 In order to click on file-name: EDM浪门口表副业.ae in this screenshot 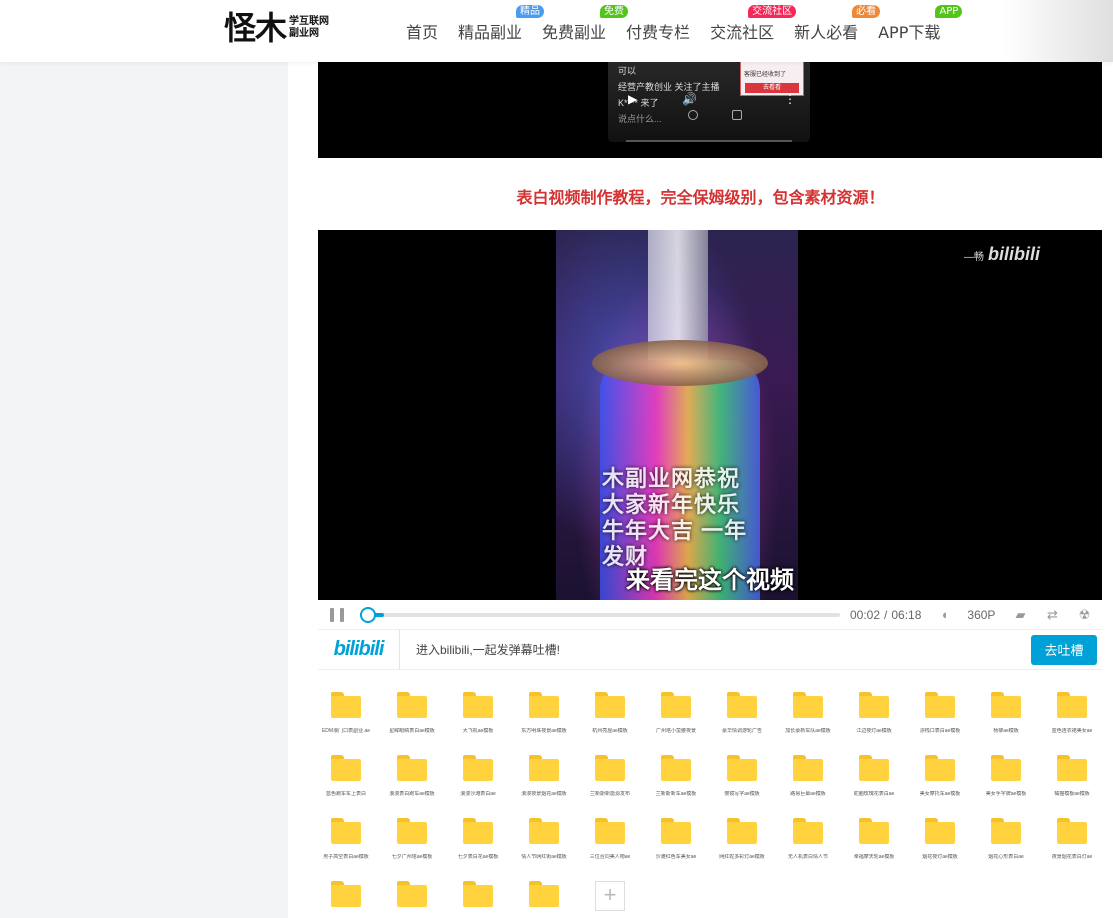, I will do `click(346, 731)`.